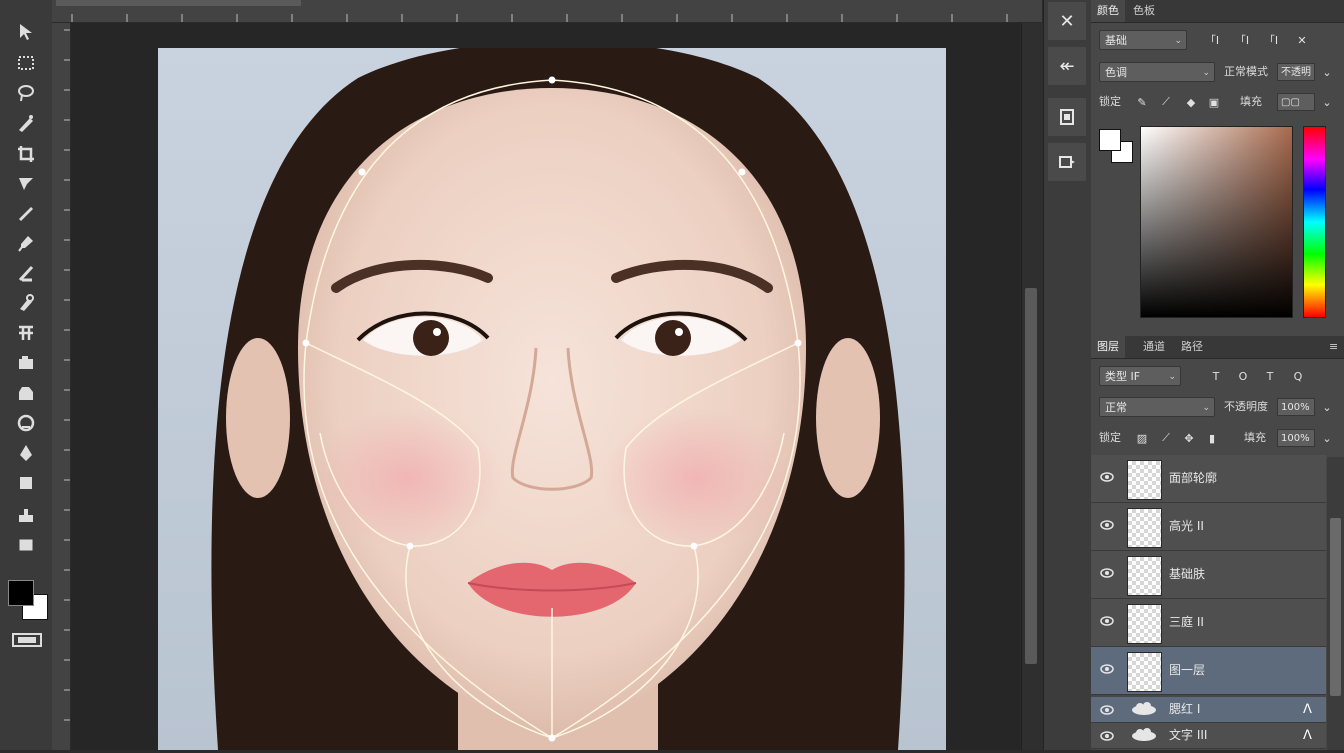 This screenshot has width=1344, height=753. I want to click on collapsed-panels-column: ✕ ↞, so click(1067, 375).